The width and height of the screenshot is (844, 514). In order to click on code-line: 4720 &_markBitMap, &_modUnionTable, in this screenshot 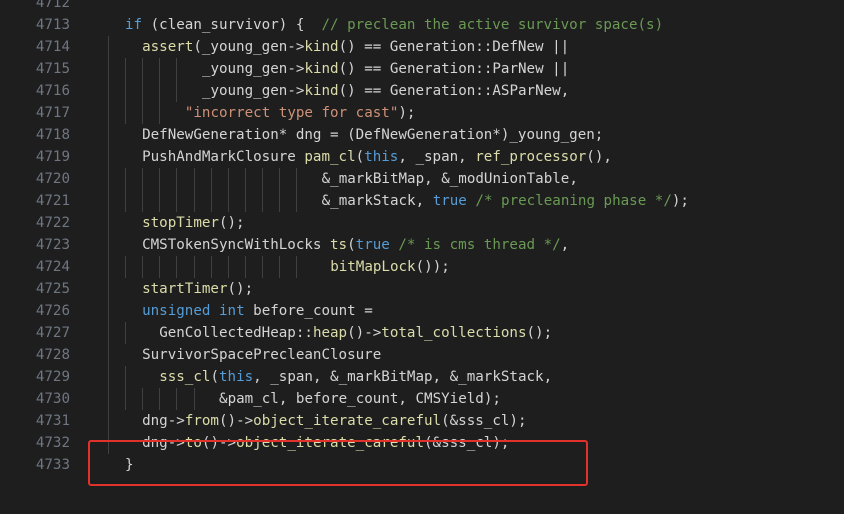, I will do `click(422, 179)`.